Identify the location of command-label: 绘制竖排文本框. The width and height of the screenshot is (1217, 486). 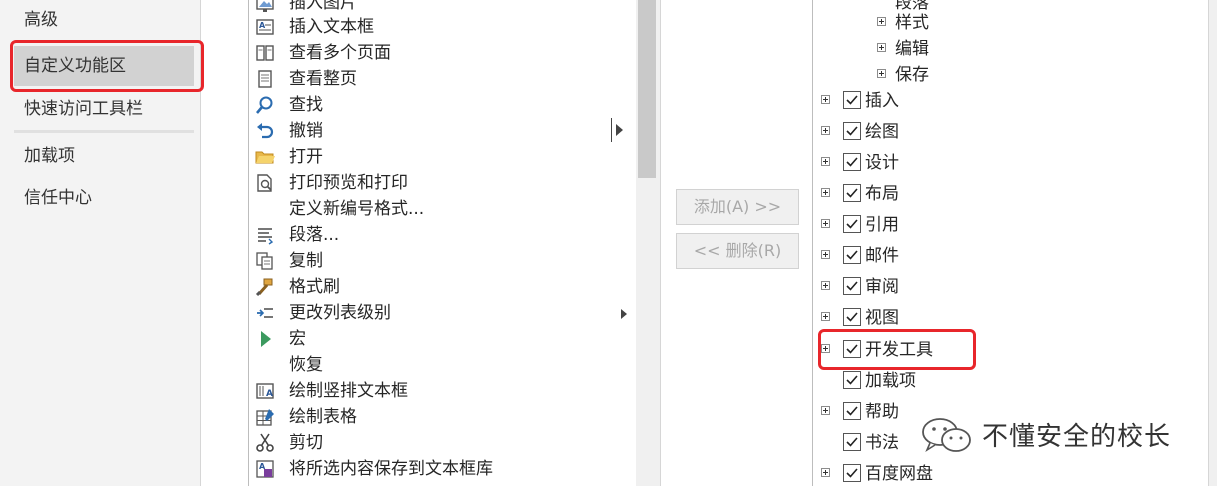
(348, 391).